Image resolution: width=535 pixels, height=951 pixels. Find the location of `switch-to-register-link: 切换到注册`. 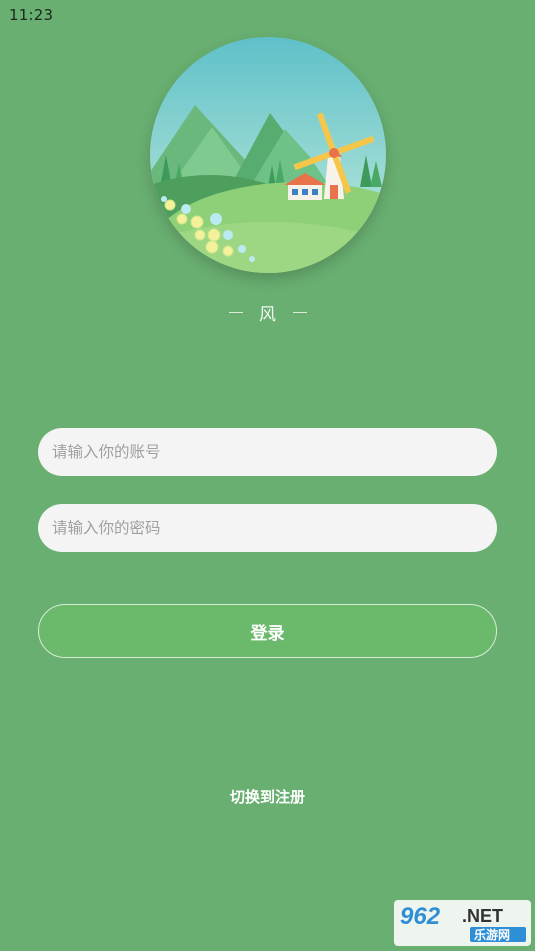

switch-to-register-link: 切换到注册 is located at coordinates (267, 797).